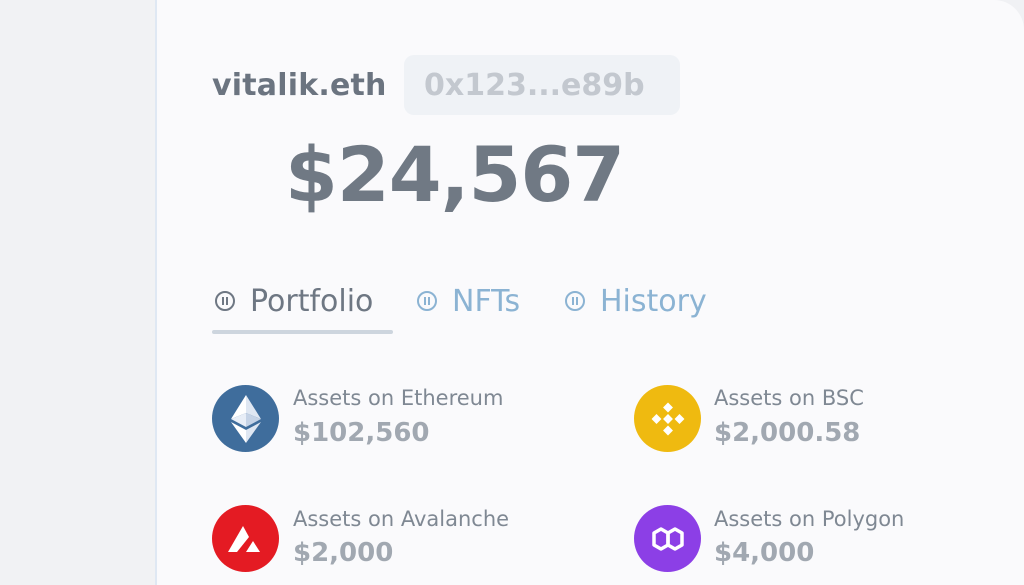  Describe the element at coordinates (486, 301) in the screenshot. I see `tab-label: NFTs` at that location.